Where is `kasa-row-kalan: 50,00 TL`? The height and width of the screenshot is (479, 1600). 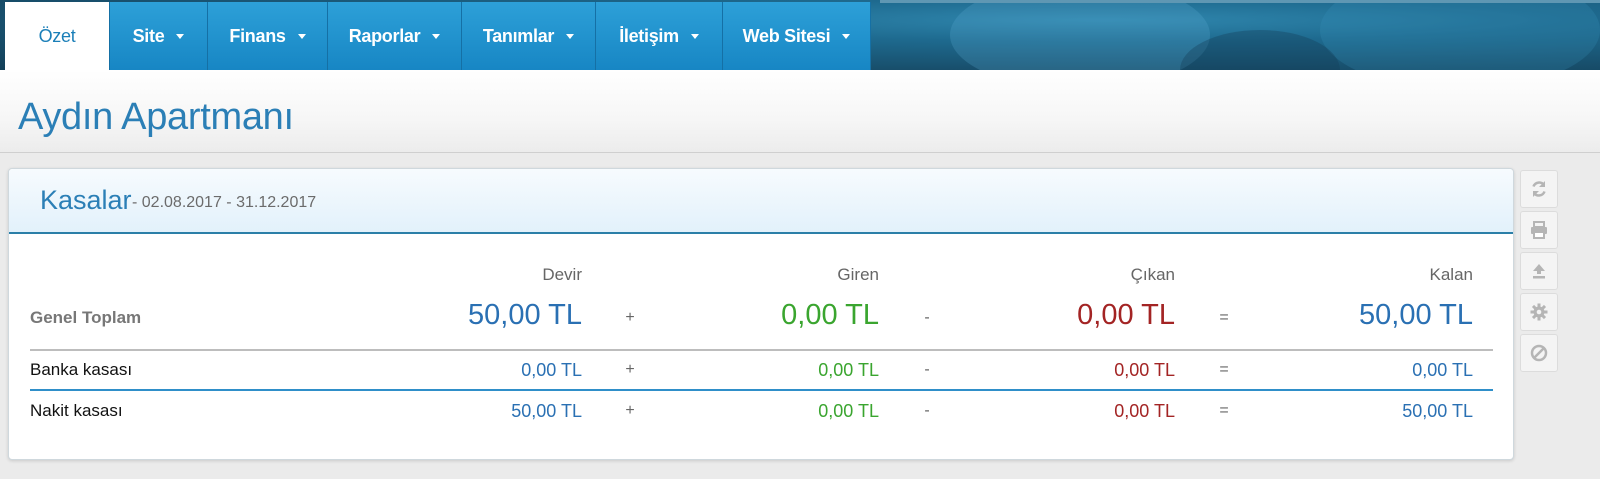 kasa-row-kalan: 50,00 TL is located at coordinates (1437, 411).